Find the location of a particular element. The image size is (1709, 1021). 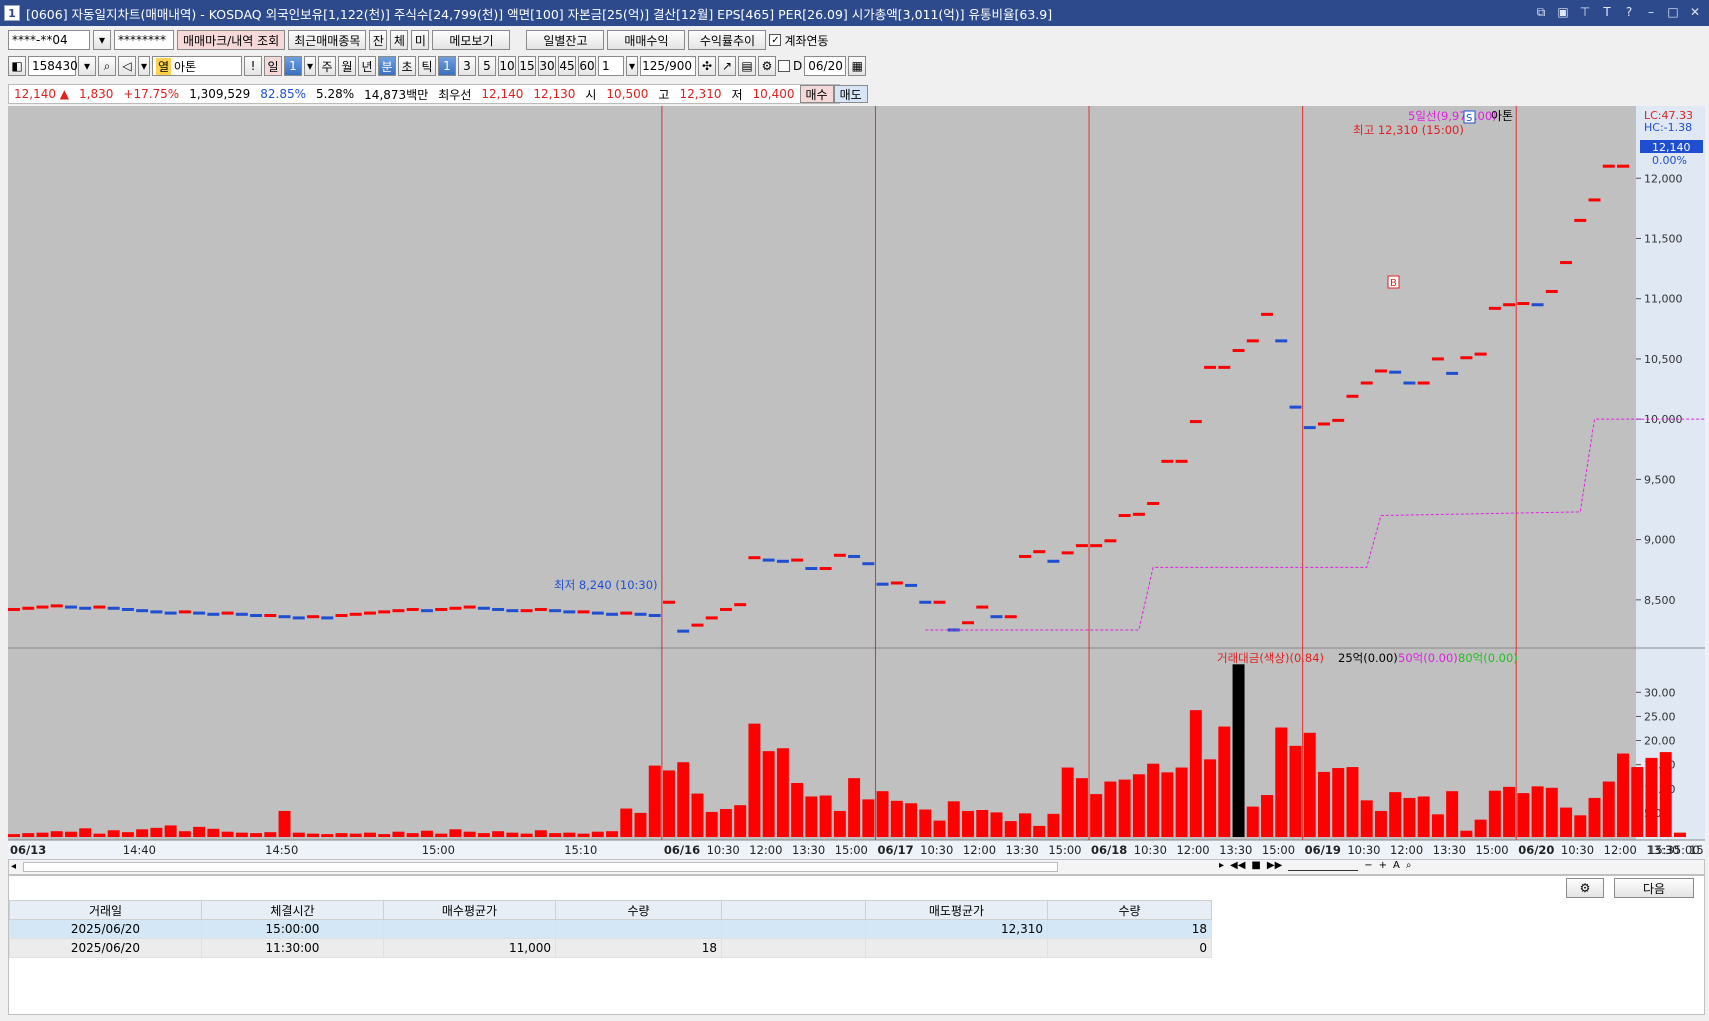

scroll-right-icon: ▸ is located at coordinates (1221, 865).